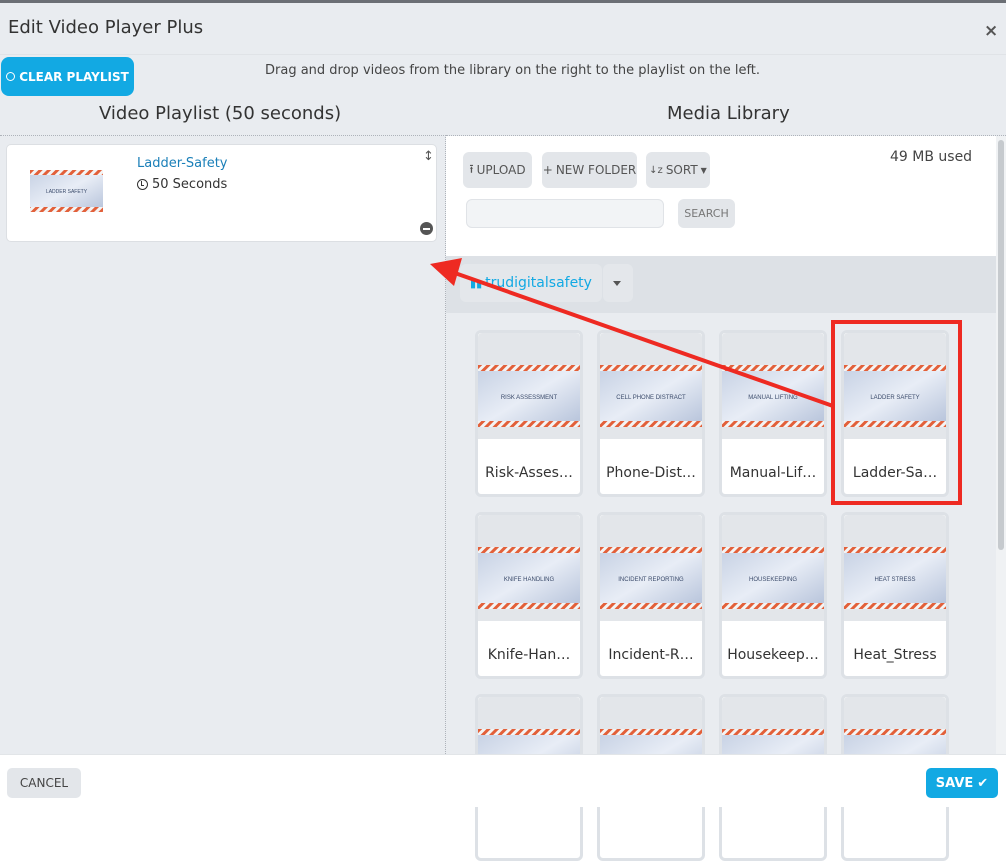  What do you see at coordinates (728, 113) in the screenshot?
I see `media-library-heading: Media Library` at bounding box center [728, 113].